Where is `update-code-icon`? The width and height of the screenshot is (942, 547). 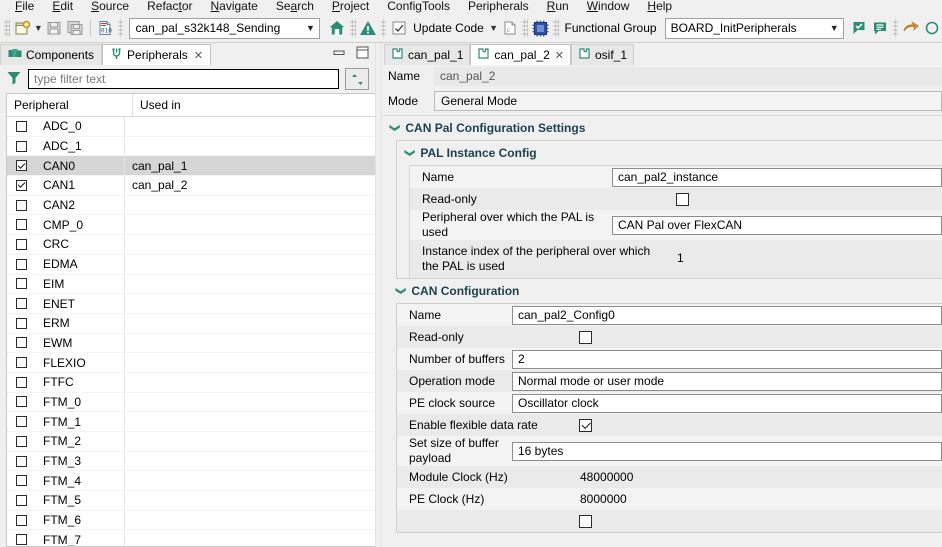
update-code-icon is located at coordinates (398, 28).